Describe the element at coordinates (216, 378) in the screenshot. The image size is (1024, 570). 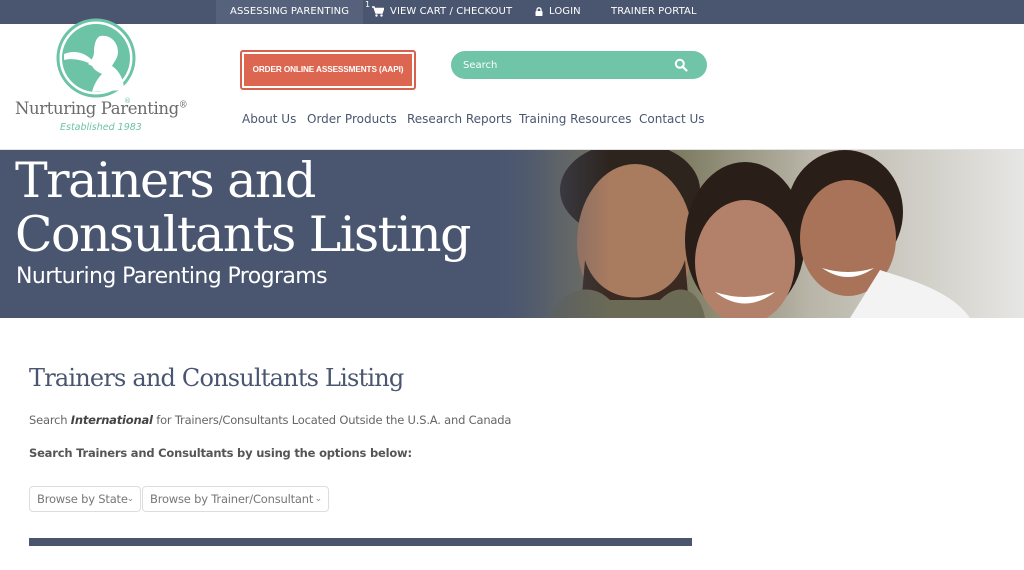
I see `page-title: Trainers and Consultants Listing` at that location.